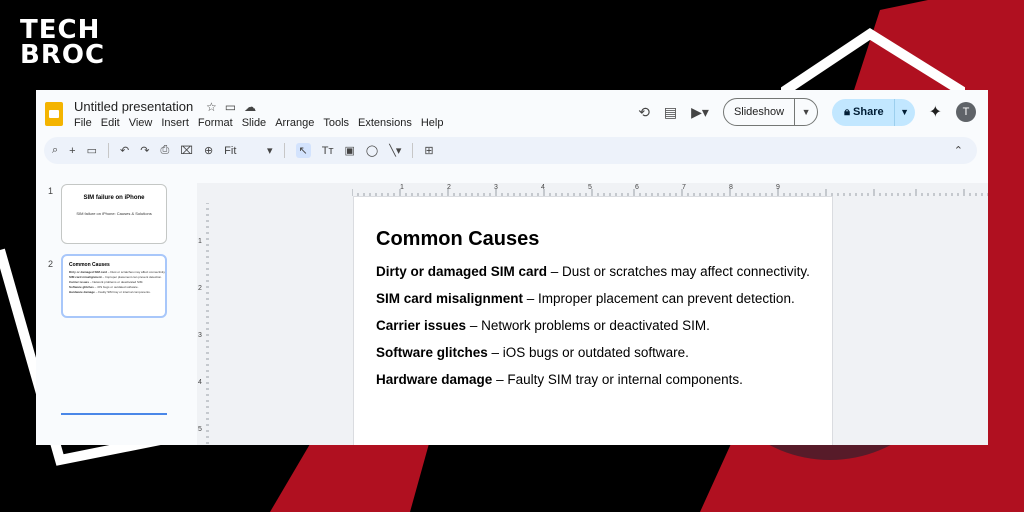  Describe the element at coordinates (432, 352) in the screenshot. I see `bullet-bold: Software glitches` at that location.